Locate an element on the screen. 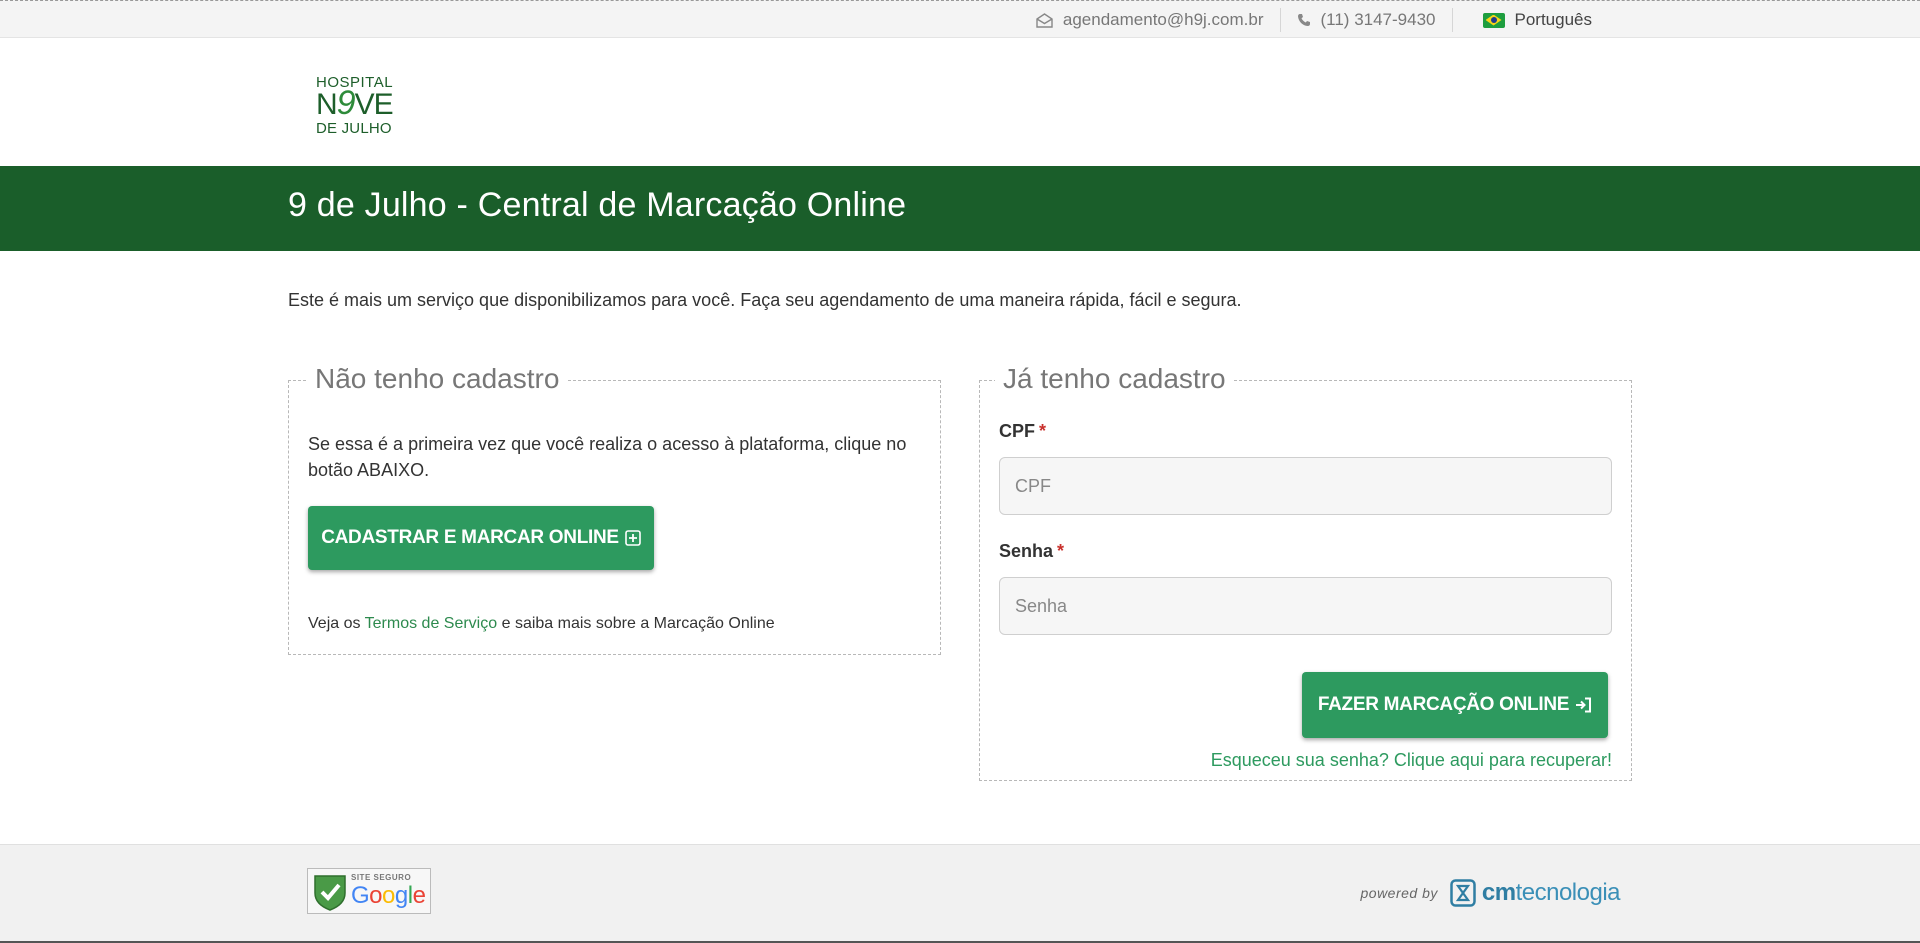  cpf-label: CPF * is located at coordinates (1023, 431).